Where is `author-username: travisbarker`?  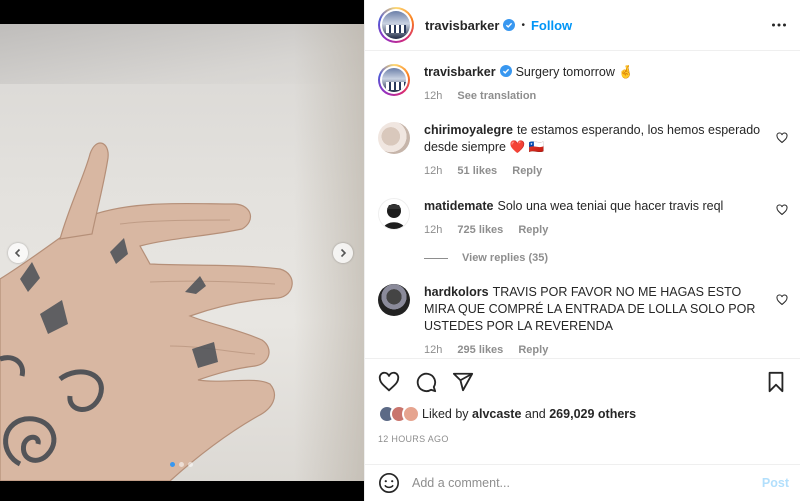
author-username: travisbarker is located at coordinates (462, 25).